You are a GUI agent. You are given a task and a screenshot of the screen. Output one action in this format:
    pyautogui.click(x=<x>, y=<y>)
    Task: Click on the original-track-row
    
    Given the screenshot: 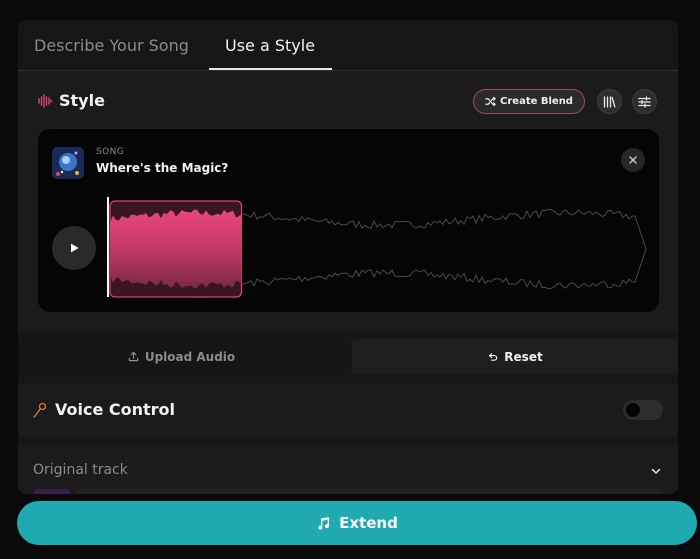 What is the action you would take?
    pyautogui.click(x=369, y=491)
    